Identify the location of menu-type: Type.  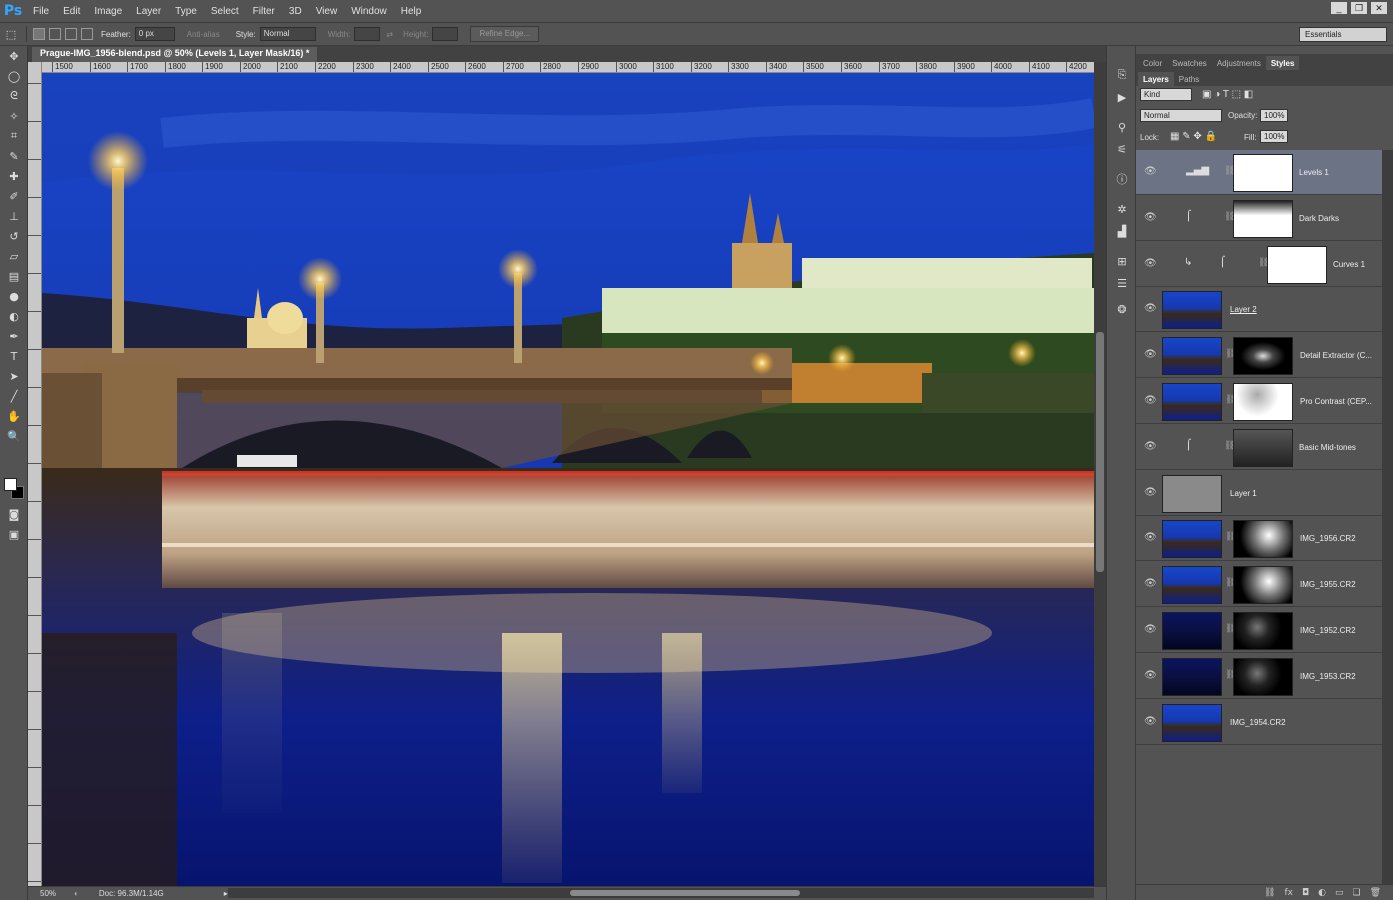
(186, 11).